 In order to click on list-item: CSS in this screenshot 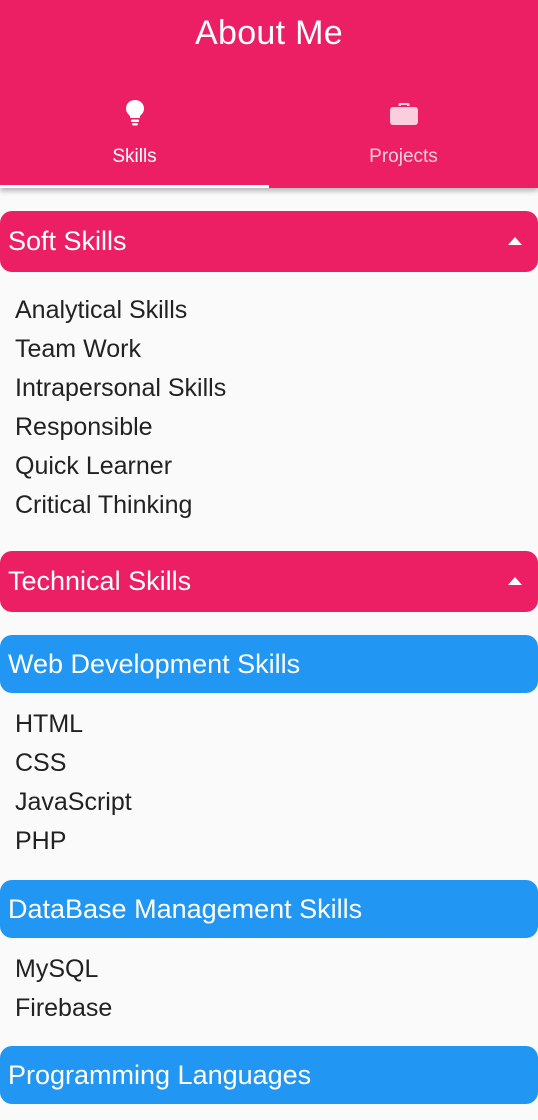, I will do `click(41, 763)`.